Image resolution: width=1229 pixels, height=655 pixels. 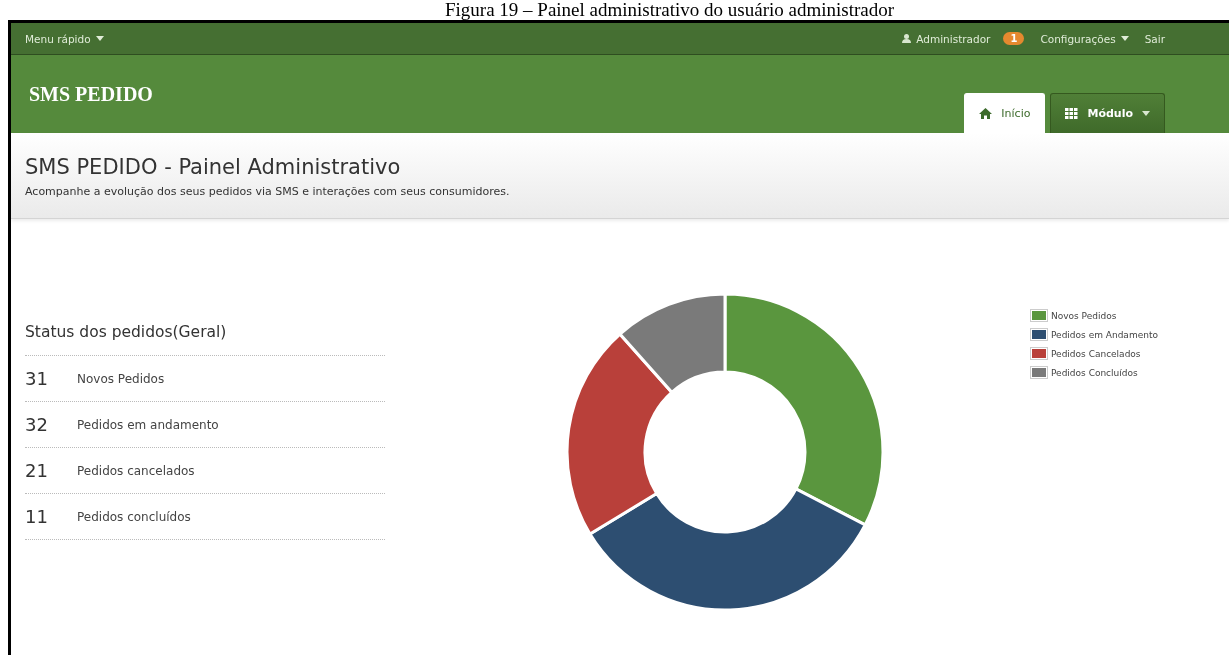 I want to click on logout-link: Sair, so click(x=1154, y=38).